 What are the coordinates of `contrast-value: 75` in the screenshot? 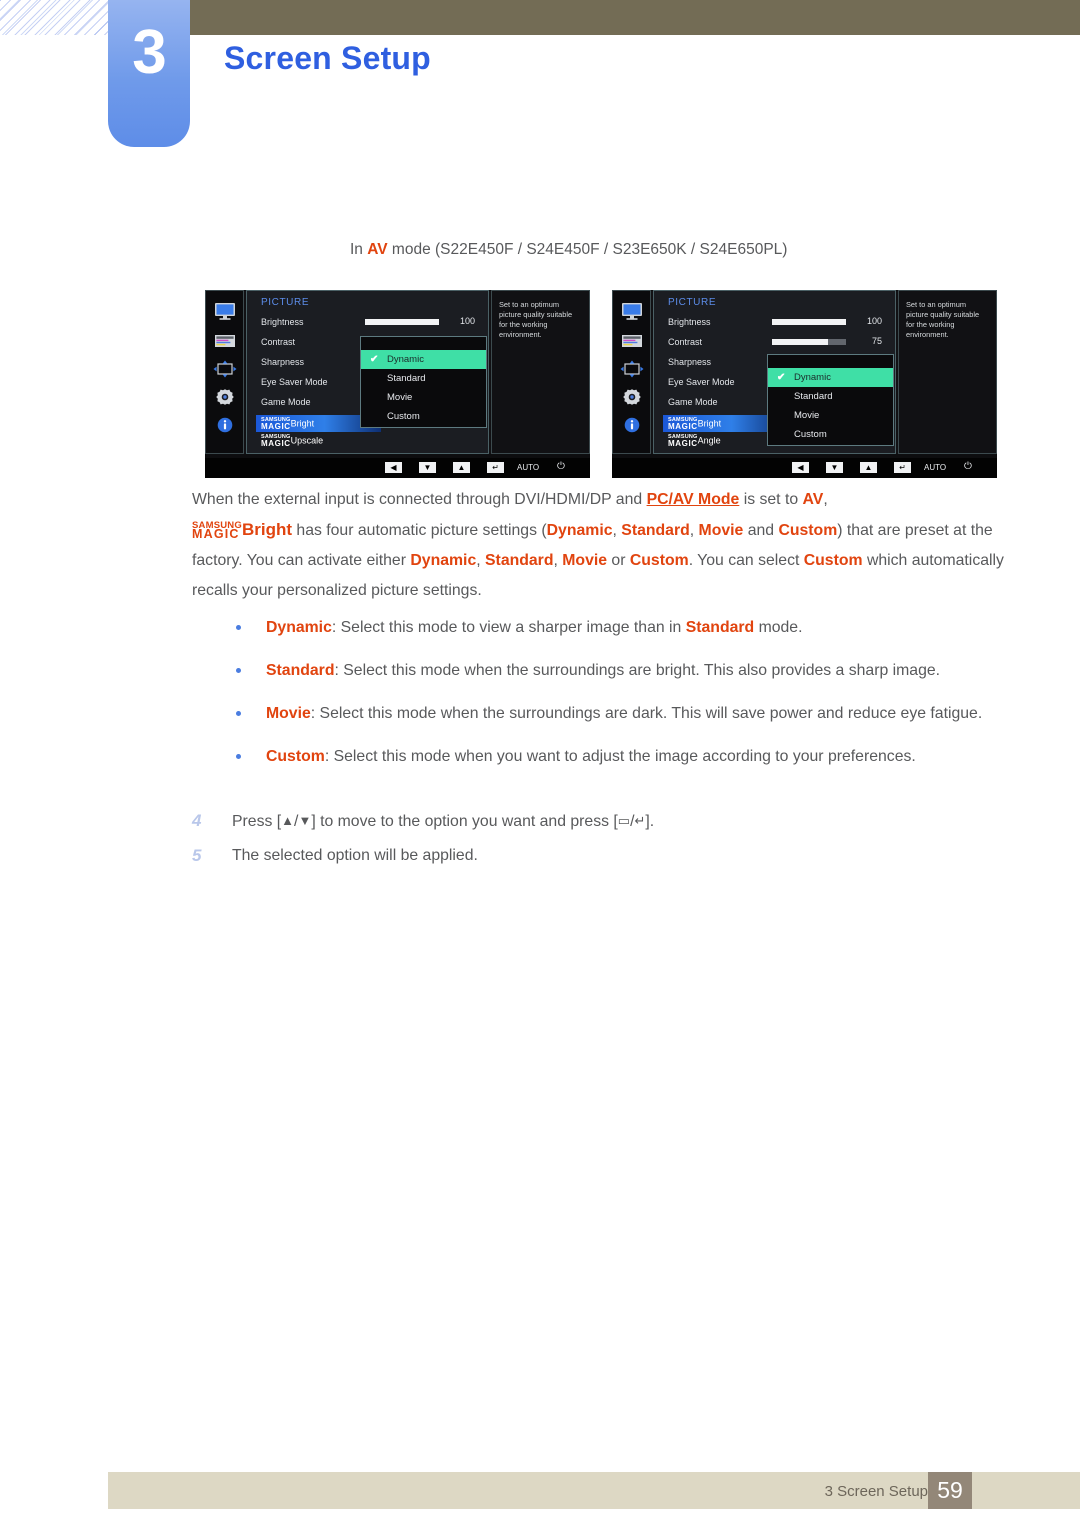 It's located at (876, 341).